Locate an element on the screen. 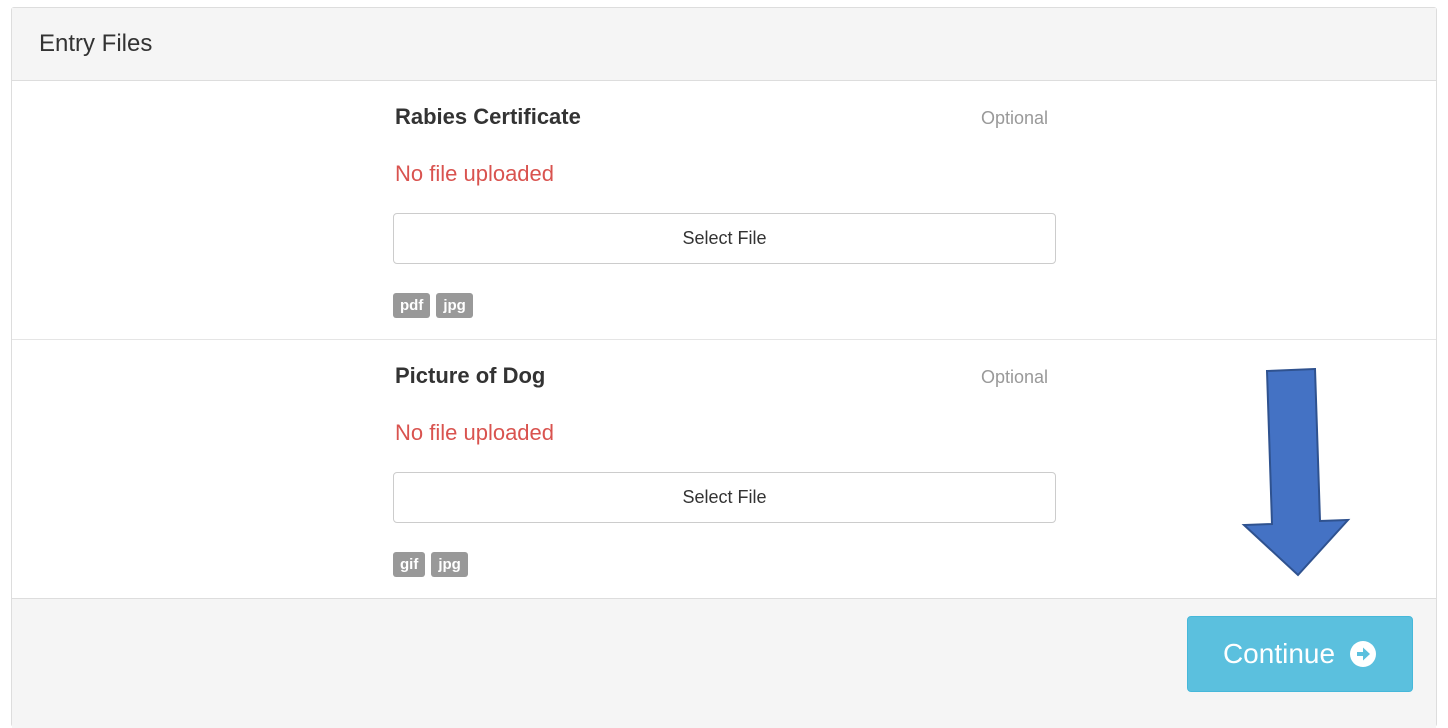 The image size is (1448, 728). extension-badges: gif jpg is located at coordinates (430, 564).